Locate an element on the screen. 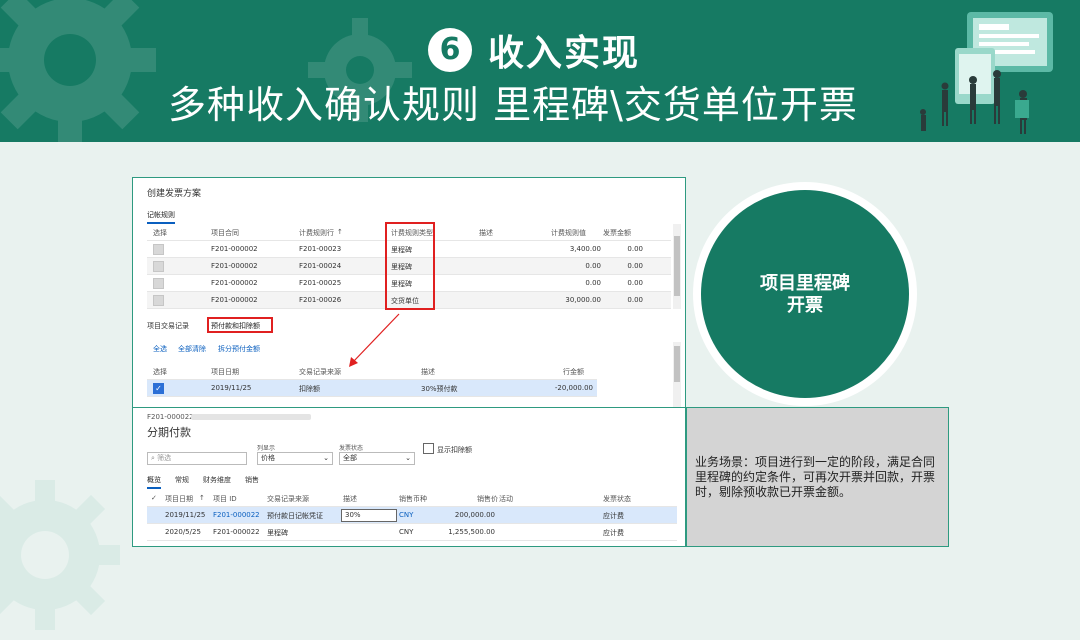 The image size is (1080, 640). cell-source: 里程碑 is located at coordinates (277, 533).